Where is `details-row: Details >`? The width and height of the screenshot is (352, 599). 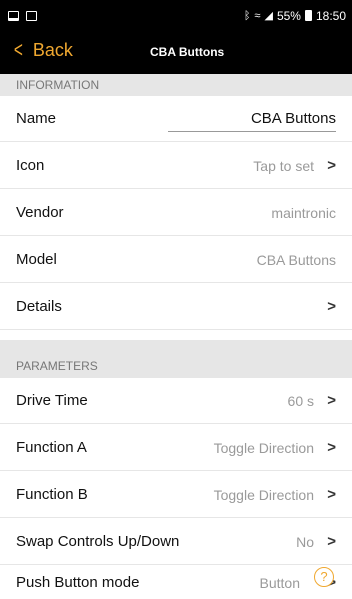 details-row: Details > is located at coordinates (176, 307).